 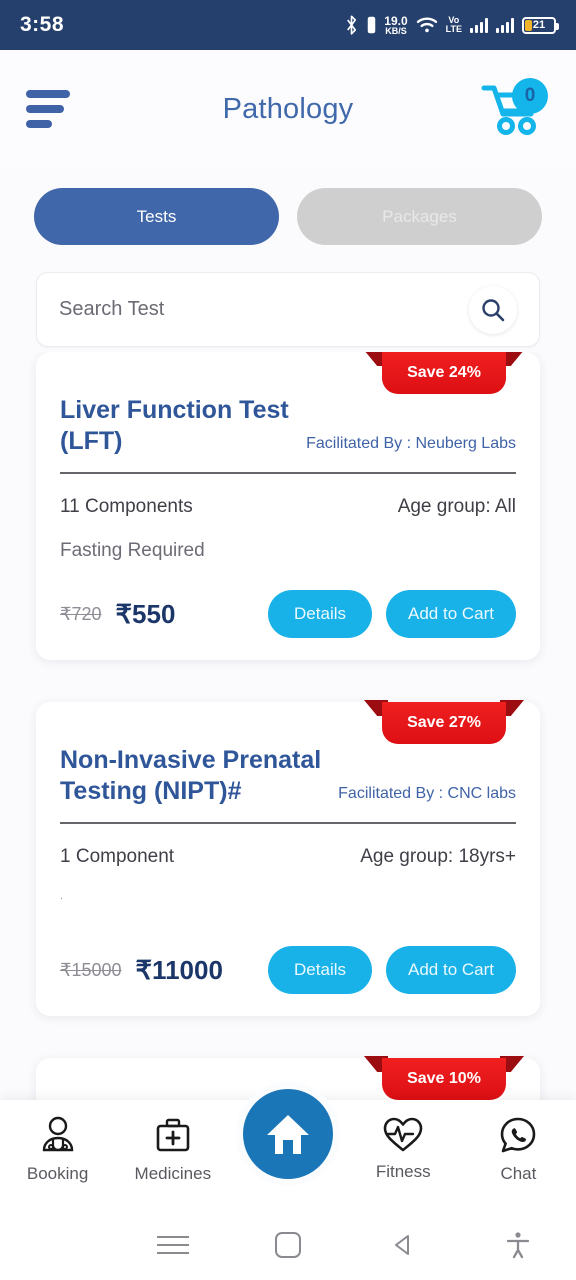 What do you see at coordinates (419, 216) in the screenshot?
I see `tab-packages: Packages` at bounding box center [419, 216].